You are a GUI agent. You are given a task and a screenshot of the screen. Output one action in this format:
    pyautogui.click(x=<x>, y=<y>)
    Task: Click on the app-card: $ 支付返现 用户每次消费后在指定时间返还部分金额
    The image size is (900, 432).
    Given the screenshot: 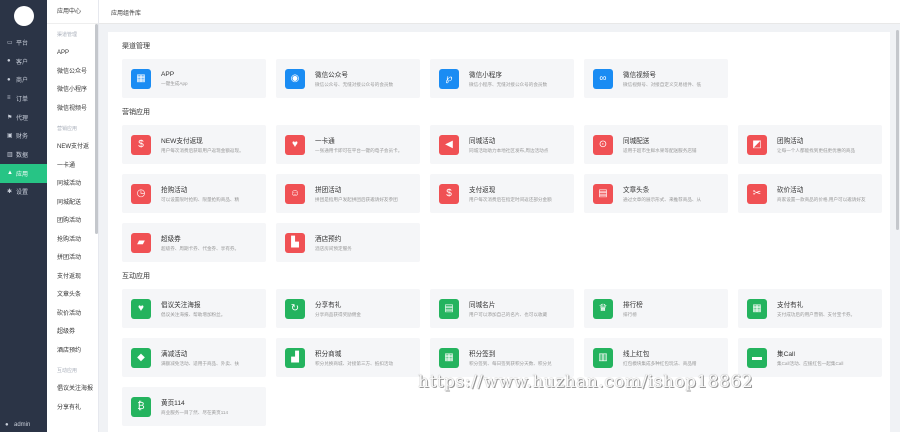 What is the action you would take?
    pyautogui.click(x=502, y=193)
    